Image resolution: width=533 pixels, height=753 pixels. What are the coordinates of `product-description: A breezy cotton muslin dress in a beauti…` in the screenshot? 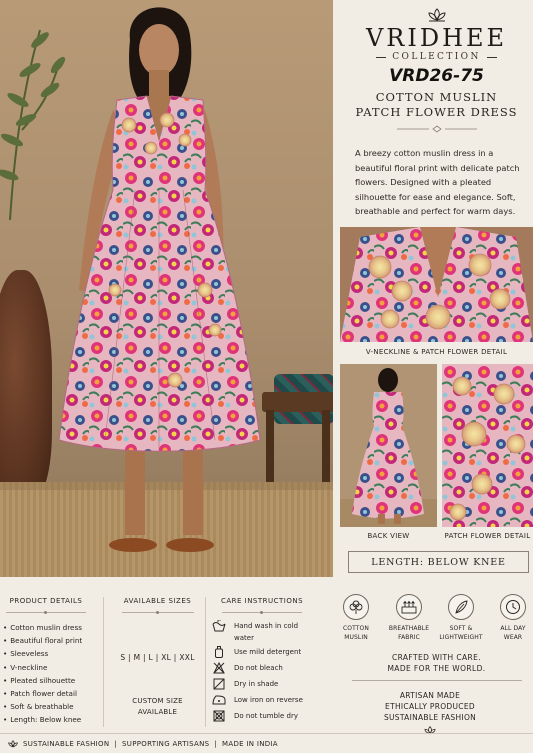 It's located at (437, 182).